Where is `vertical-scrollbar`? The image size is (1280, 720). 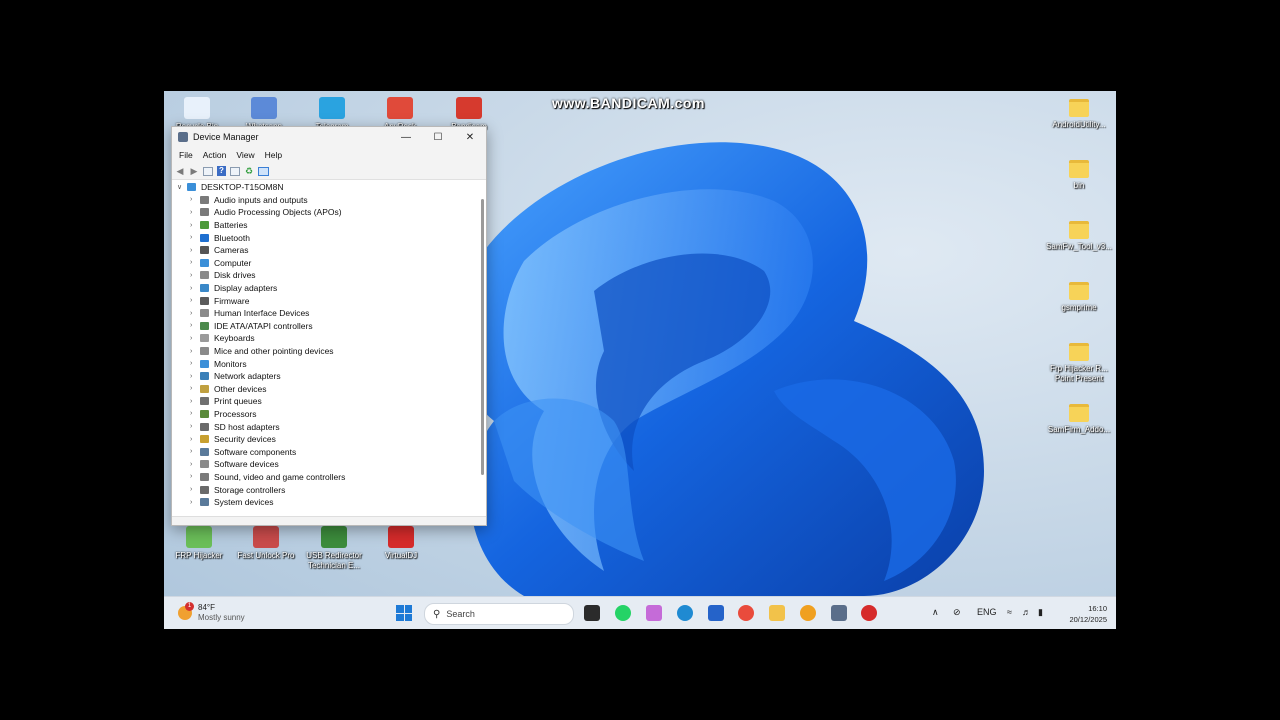
vertical-scrollbar is located at coordinates (482, 337).